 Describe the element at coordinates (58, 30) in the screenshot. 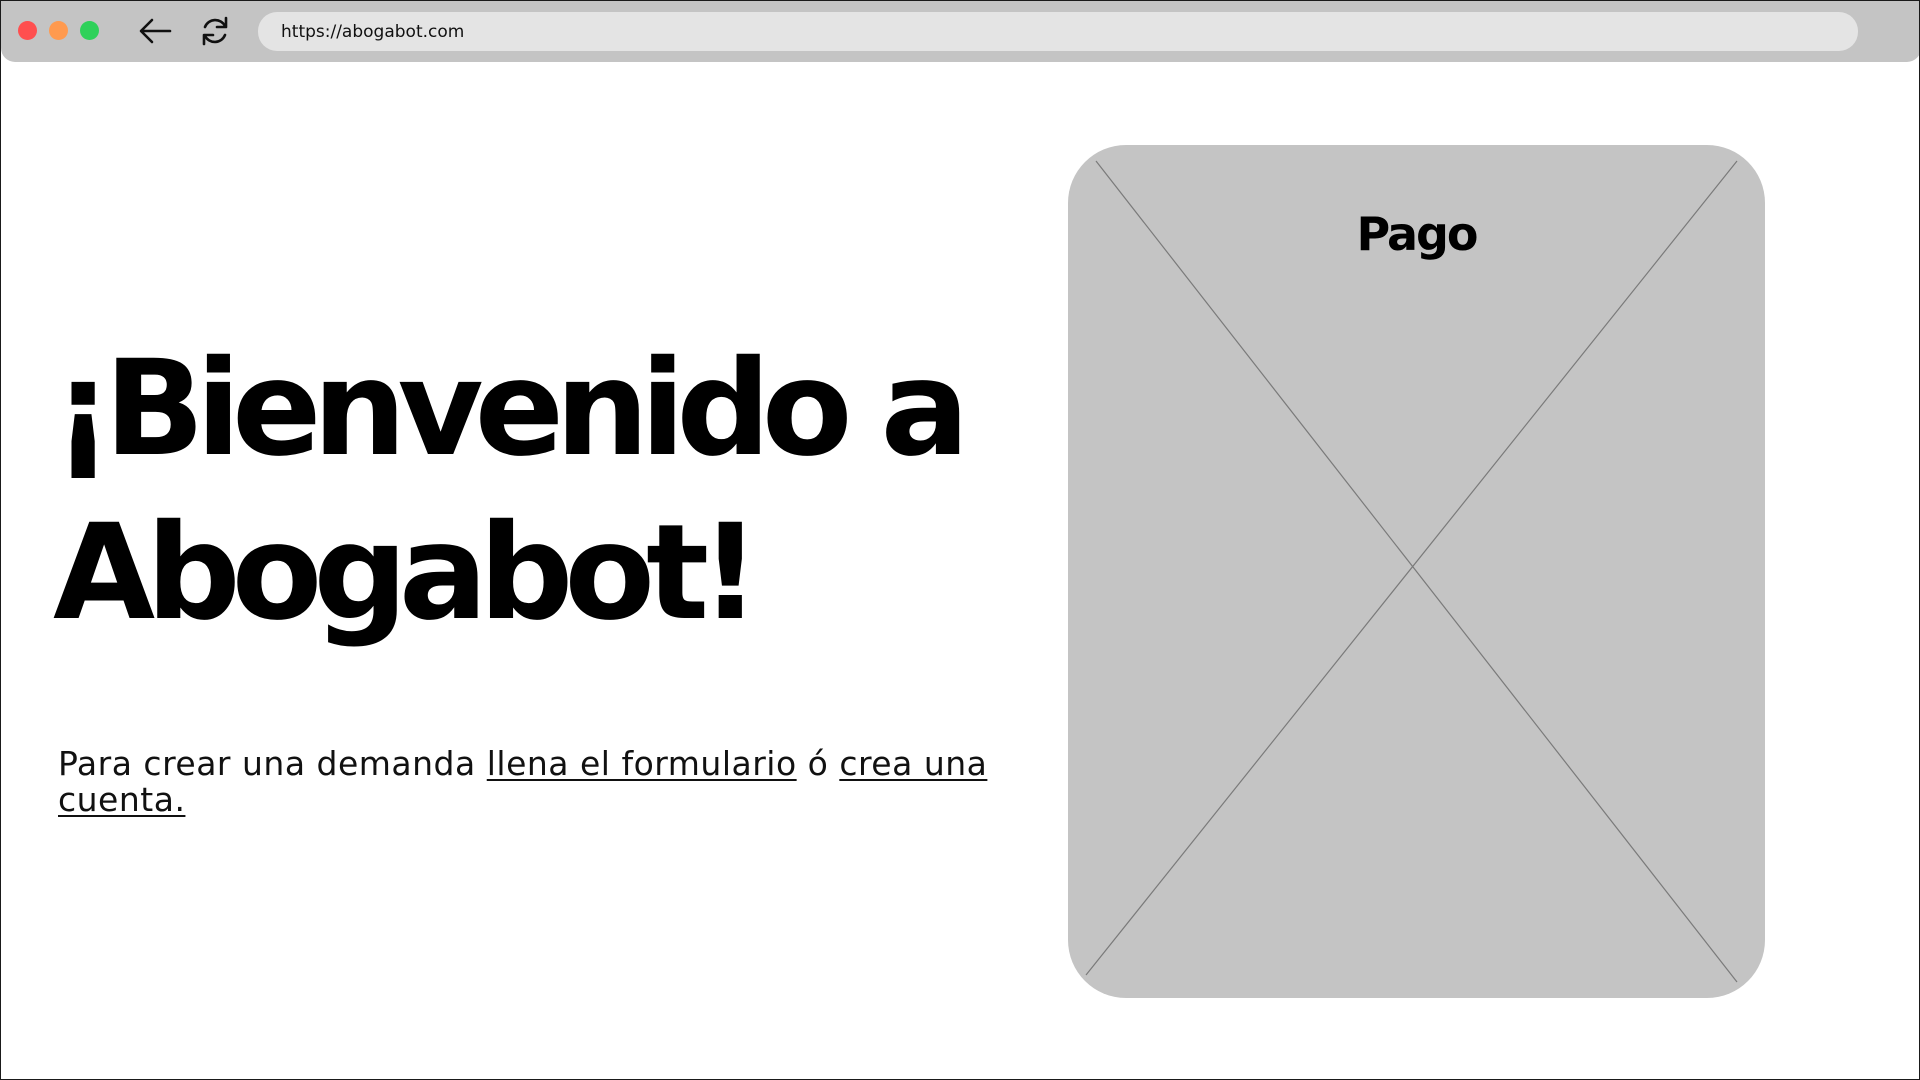

I see `minimize-window-button` at that location.